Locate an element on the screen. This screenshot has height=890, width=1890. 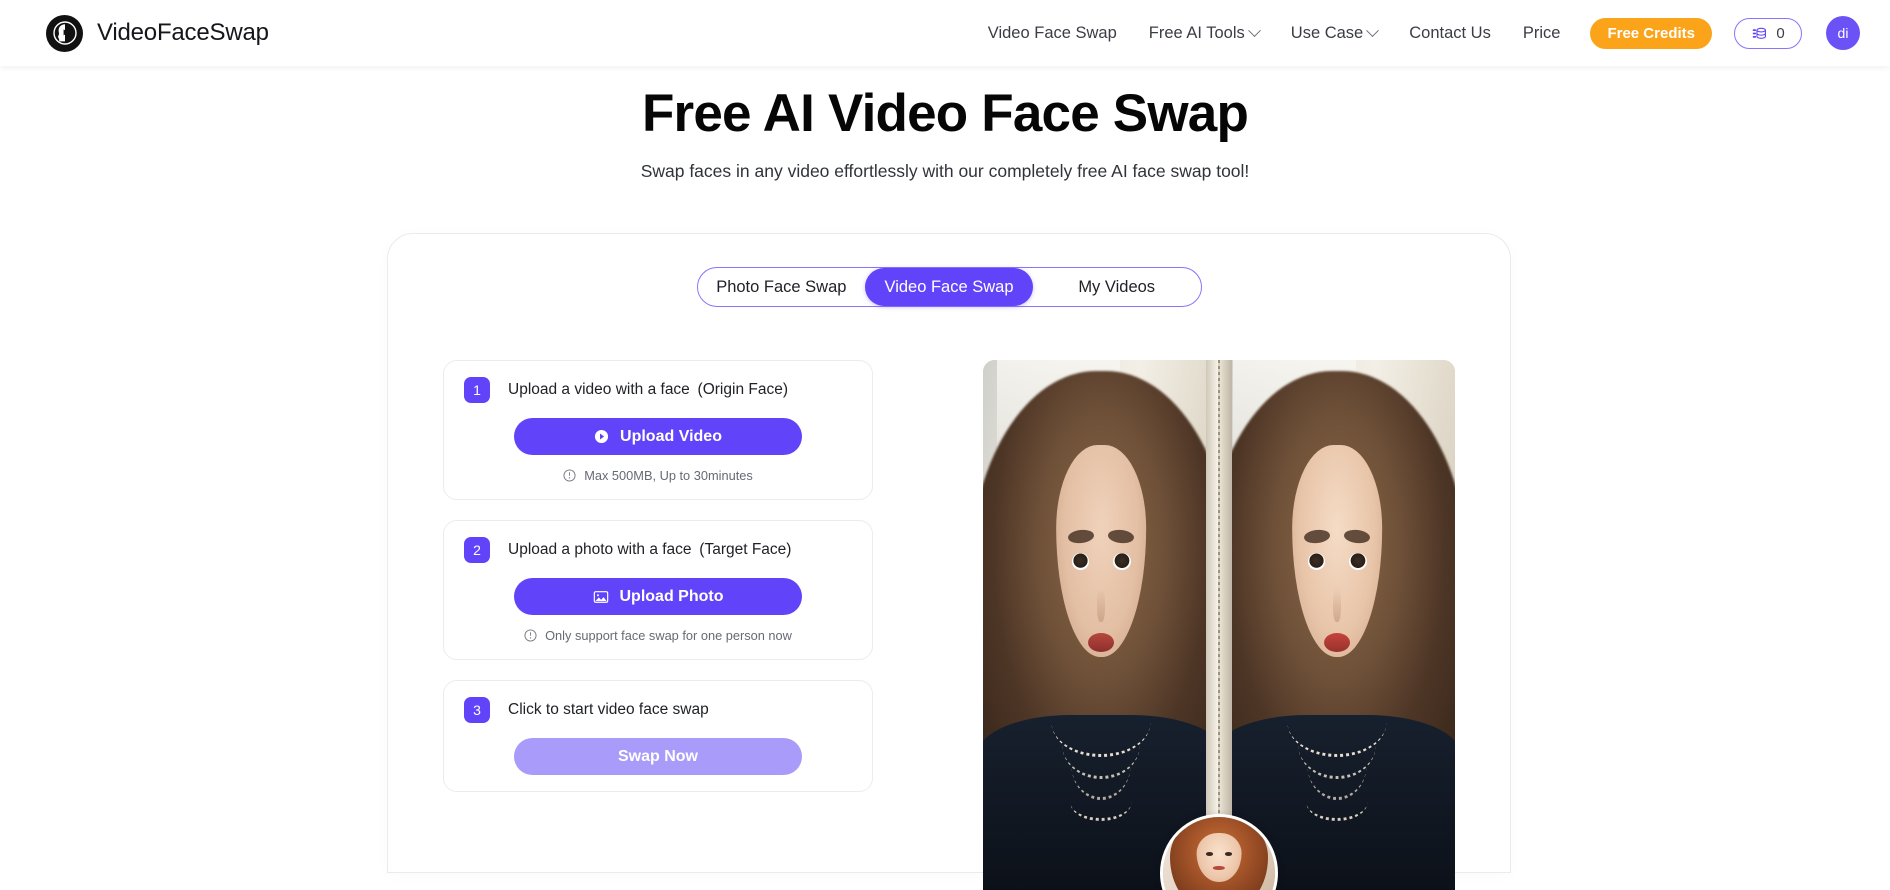
play-circle-icon is located at coordinates (601, 436).